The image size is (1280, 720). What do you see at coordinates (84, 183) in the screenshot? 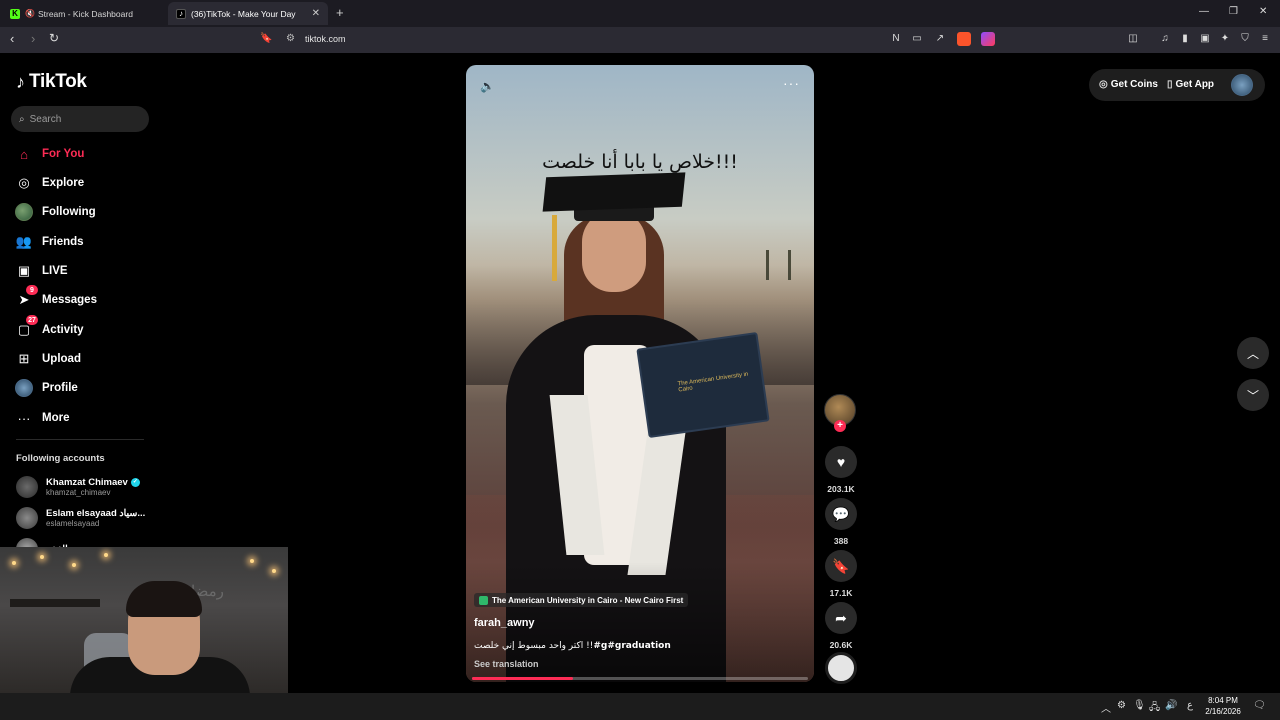
I see `sidebar-item-explore: ◎ Explore` at bounding box center [84, 183].